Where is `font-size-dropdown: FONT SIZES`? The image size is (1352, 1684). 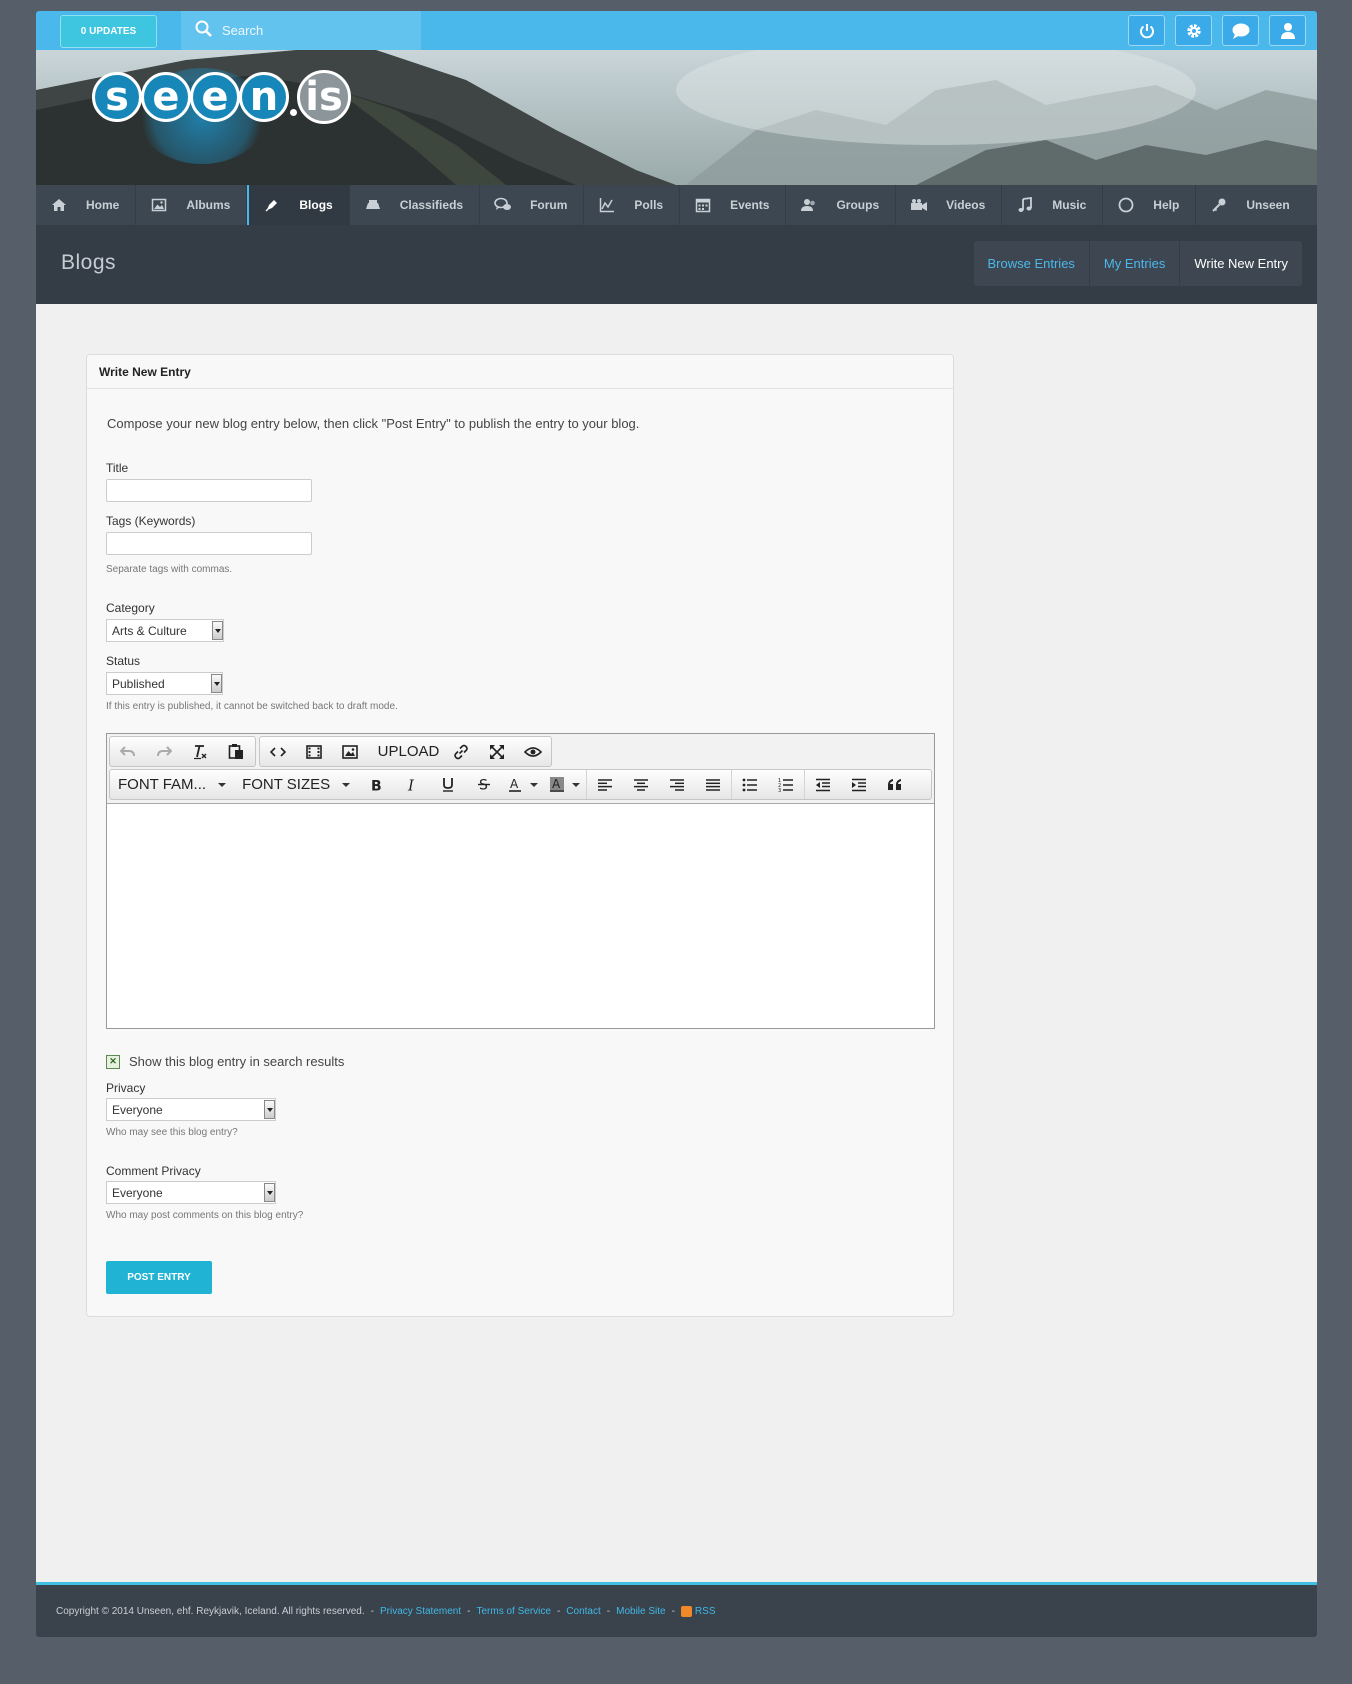
font-size-dropdown: FONT SIZES is located at coordinates (296, 784).